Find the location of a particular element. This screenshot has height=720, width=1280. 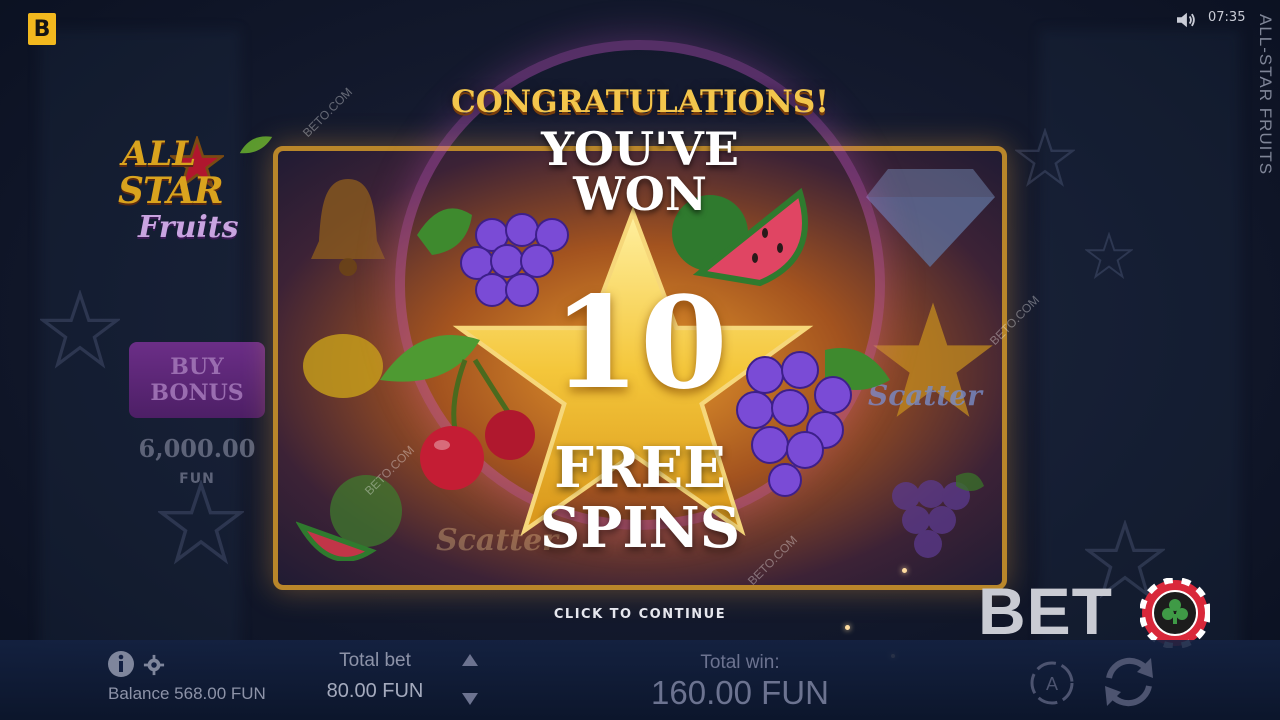

youve-text: YOU'VE is located at coordinates (640, 149).